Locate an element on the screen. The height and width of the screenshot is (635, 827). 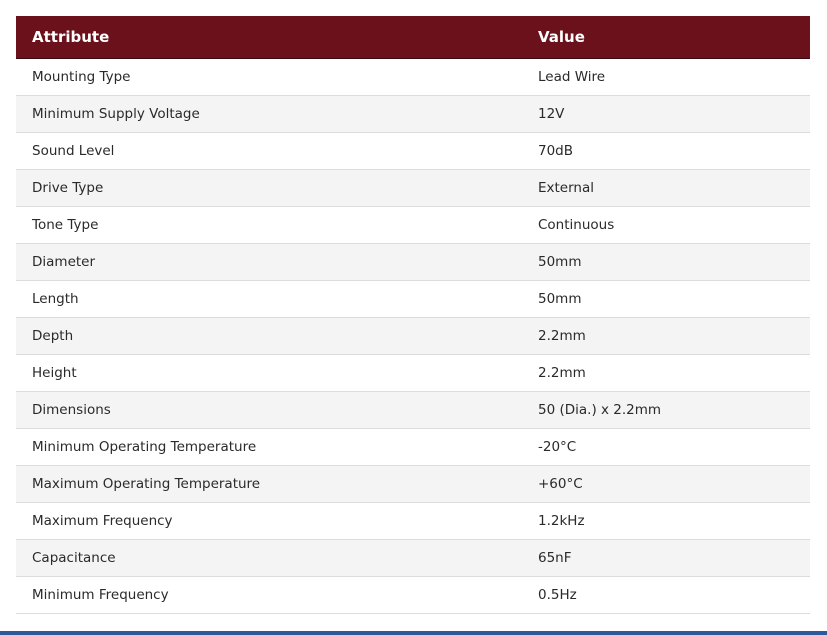
table-row: Capacitance 65nF is located at coordinates (413, 558).